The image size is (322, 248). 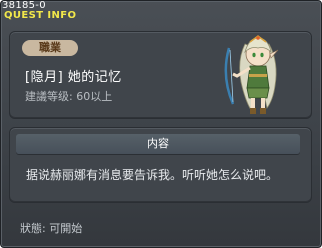 What do you see at coordinates (51, 228) in the screenshot?
I see `quest-status: 狀態: 可開始` at bounding box center [51, 228].